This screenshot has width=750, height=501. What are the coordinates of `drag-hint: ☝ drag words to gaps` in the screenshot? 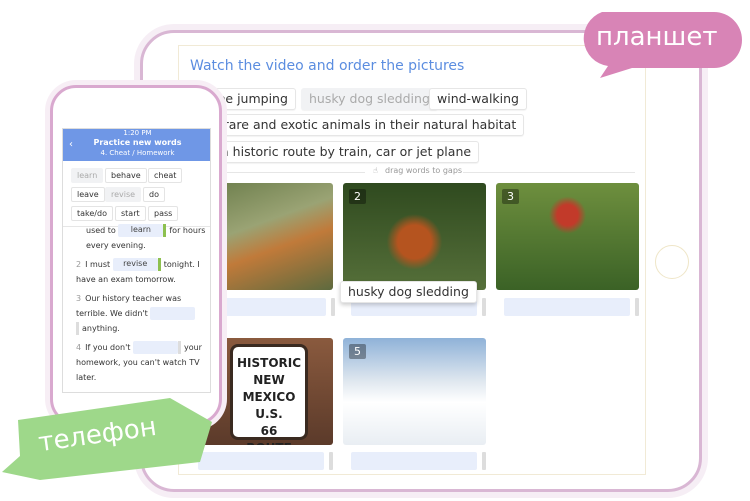 It's located at (420, 172).